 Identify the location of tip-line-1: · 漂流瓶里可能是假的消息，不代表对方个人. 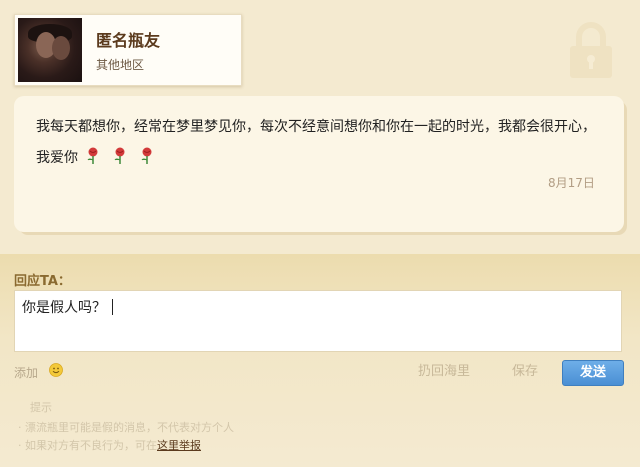
(126, 427).